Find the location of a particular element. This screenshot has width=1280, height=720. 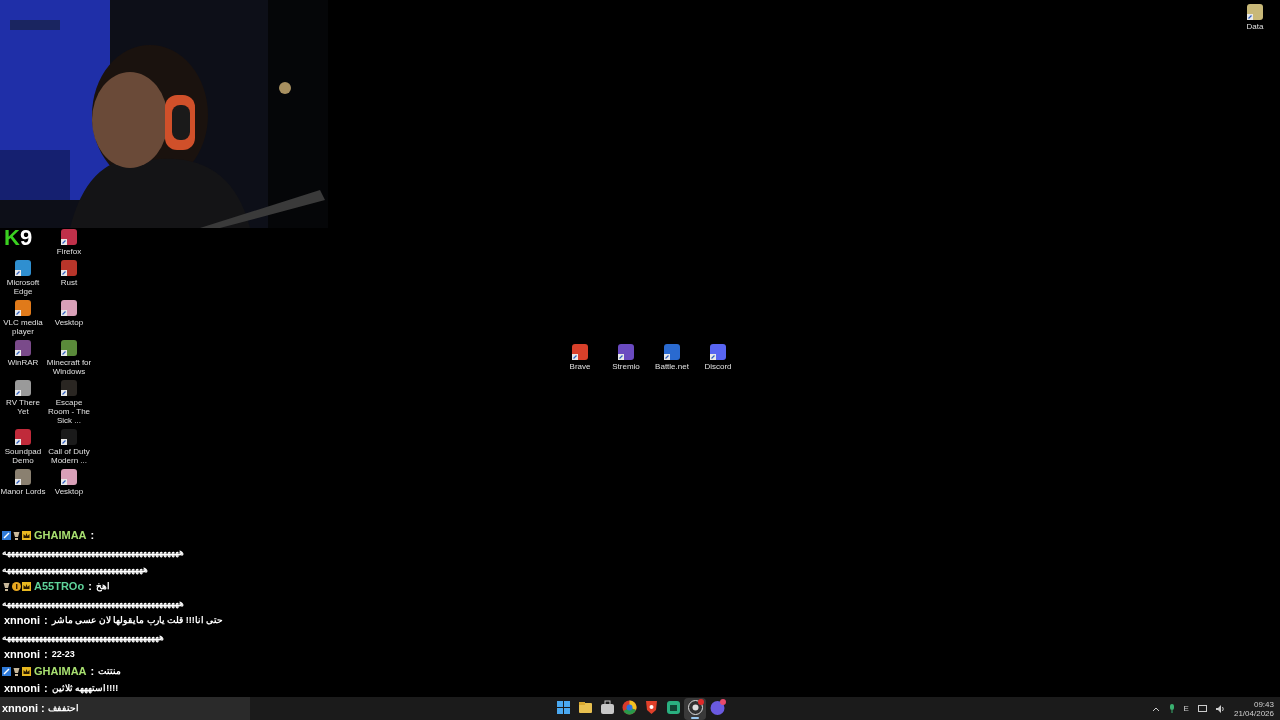

chat-message: حتى انا!!! قلت يارب مايقولها لان عسى ماشر is located at coordinates (137, 620).